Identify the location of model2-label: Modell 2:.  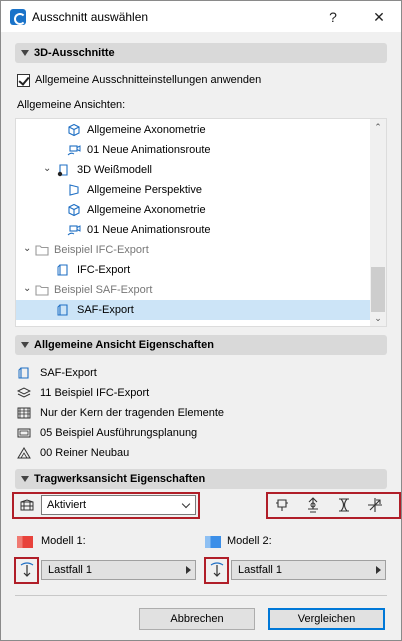
(249, 541).